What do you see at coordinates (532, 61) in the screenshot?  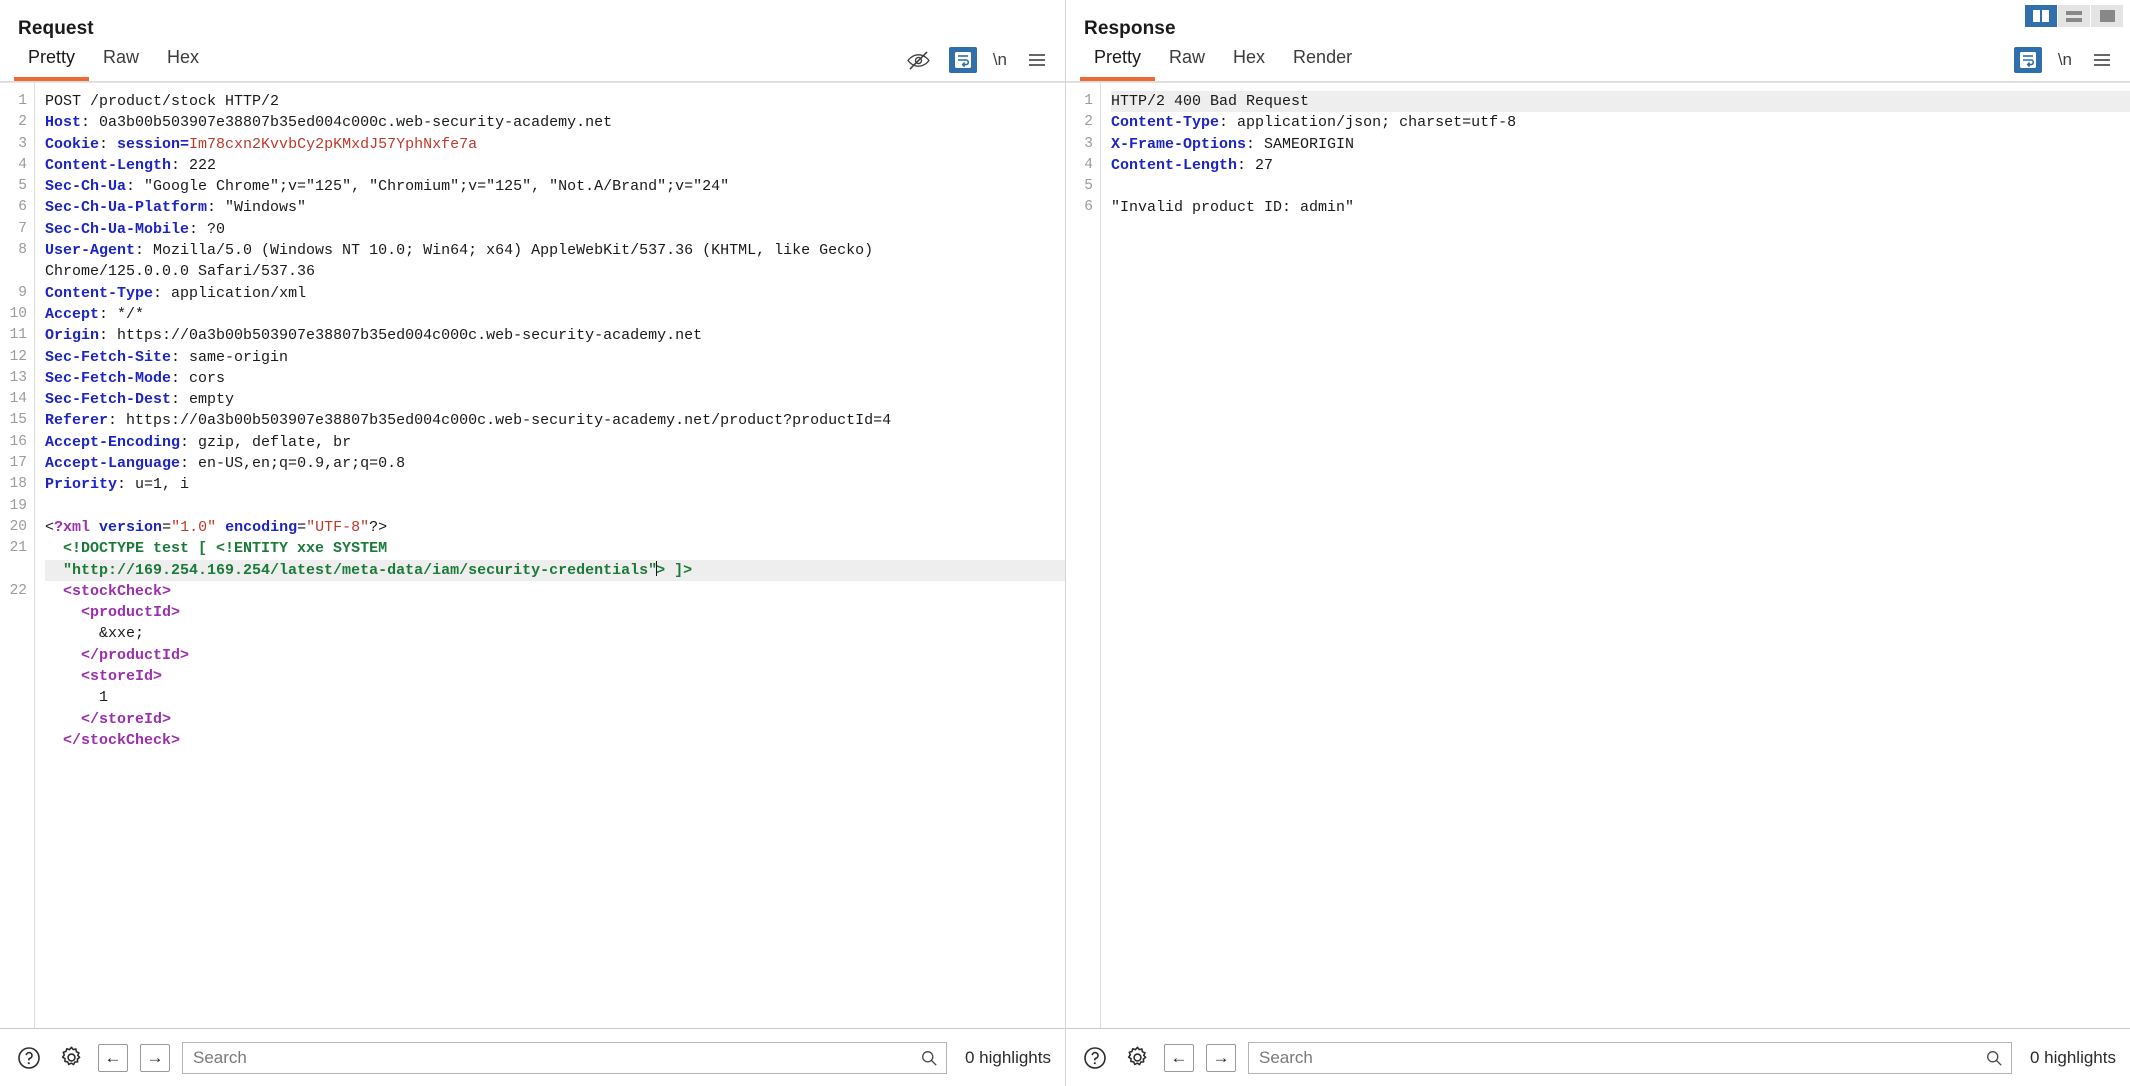 I see `request-tabbar: Pretty Raw Hex \n` at bounding box center [532, 61].